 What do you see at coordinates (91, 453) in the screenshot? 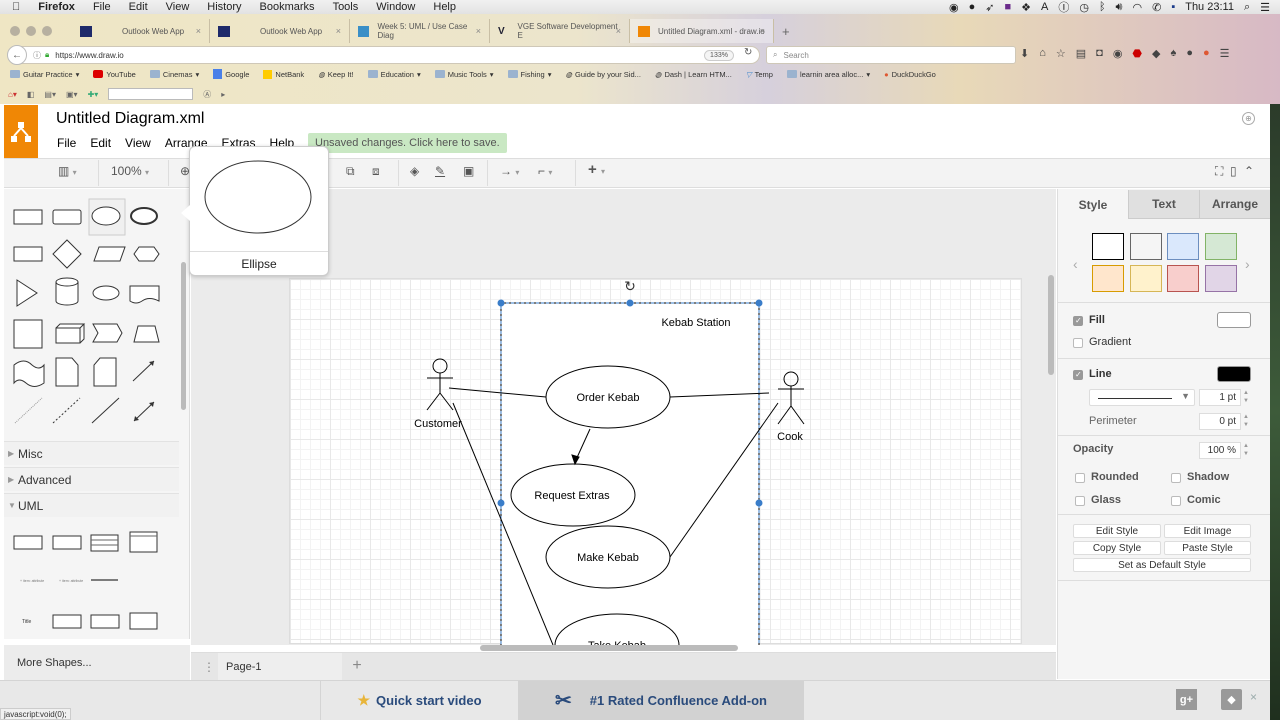
I see `sidebar-section-misc: ▶ Misc` at bounding box center [91, 453].